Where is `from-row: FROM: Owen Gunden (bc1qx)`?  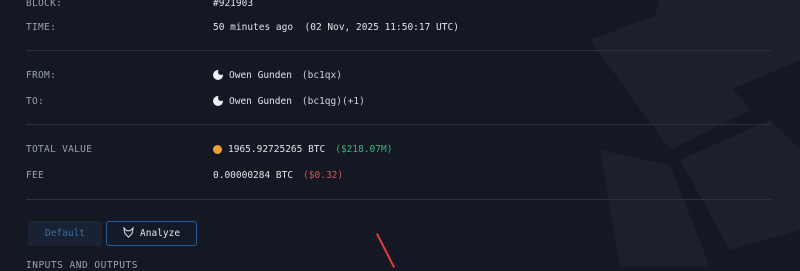 from-row: FROM: Owen Gunden (bc1qx) is located at coordinates (399, 75).